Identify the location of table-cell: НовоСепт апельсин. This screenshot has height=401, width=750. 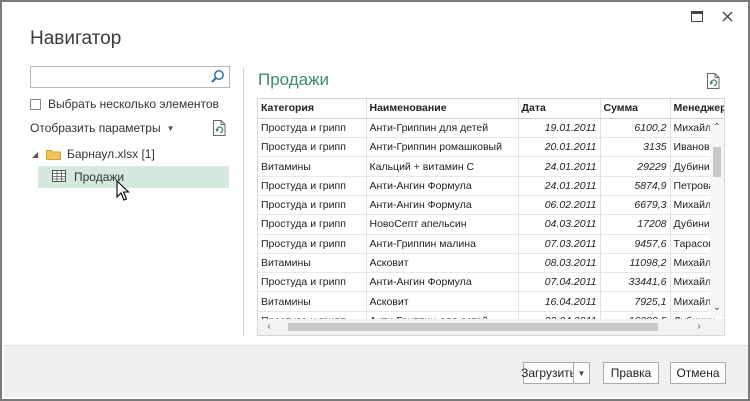
(442, 224).